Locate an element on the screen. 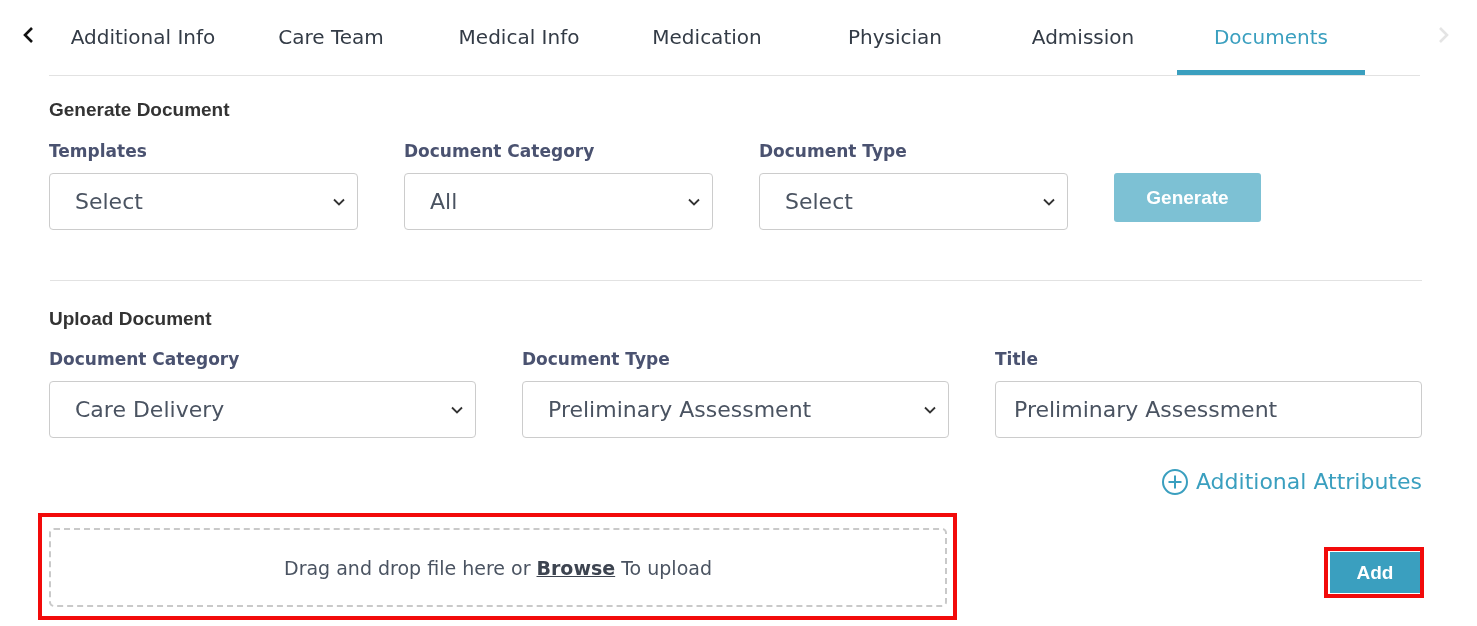 The width and height of the screenshot is (1477, 626). field-label: Templates is located at coordinates (98, 151).